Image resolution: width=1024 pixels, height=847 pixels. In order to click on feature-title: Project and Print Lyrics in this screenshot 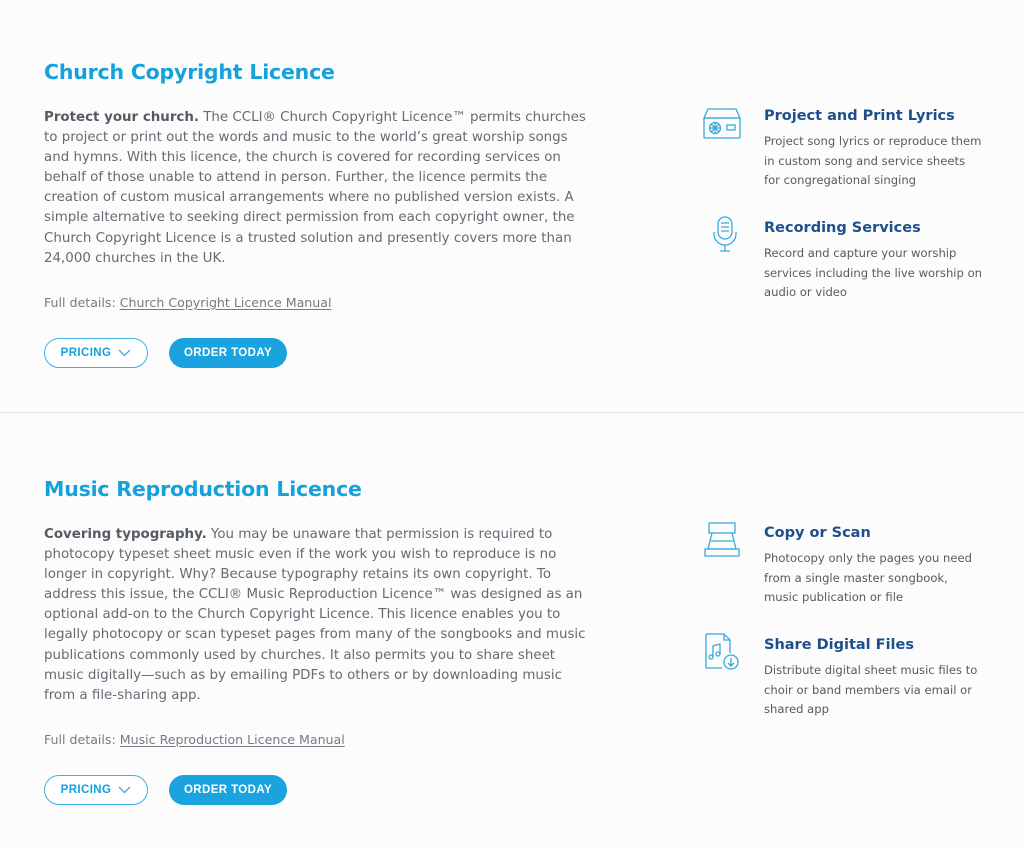, I will do `click(859, 116)`.